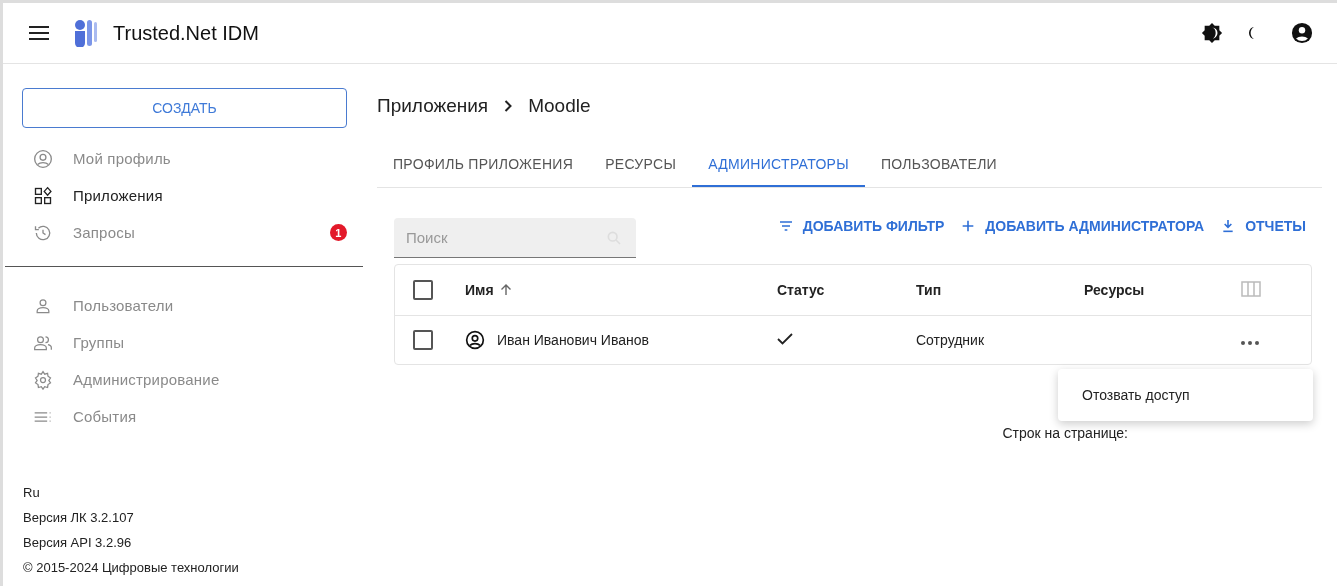  Describe the element at coordinates (183, 342) in the screenshot. I see `sidebar-item: Группы` at that location.